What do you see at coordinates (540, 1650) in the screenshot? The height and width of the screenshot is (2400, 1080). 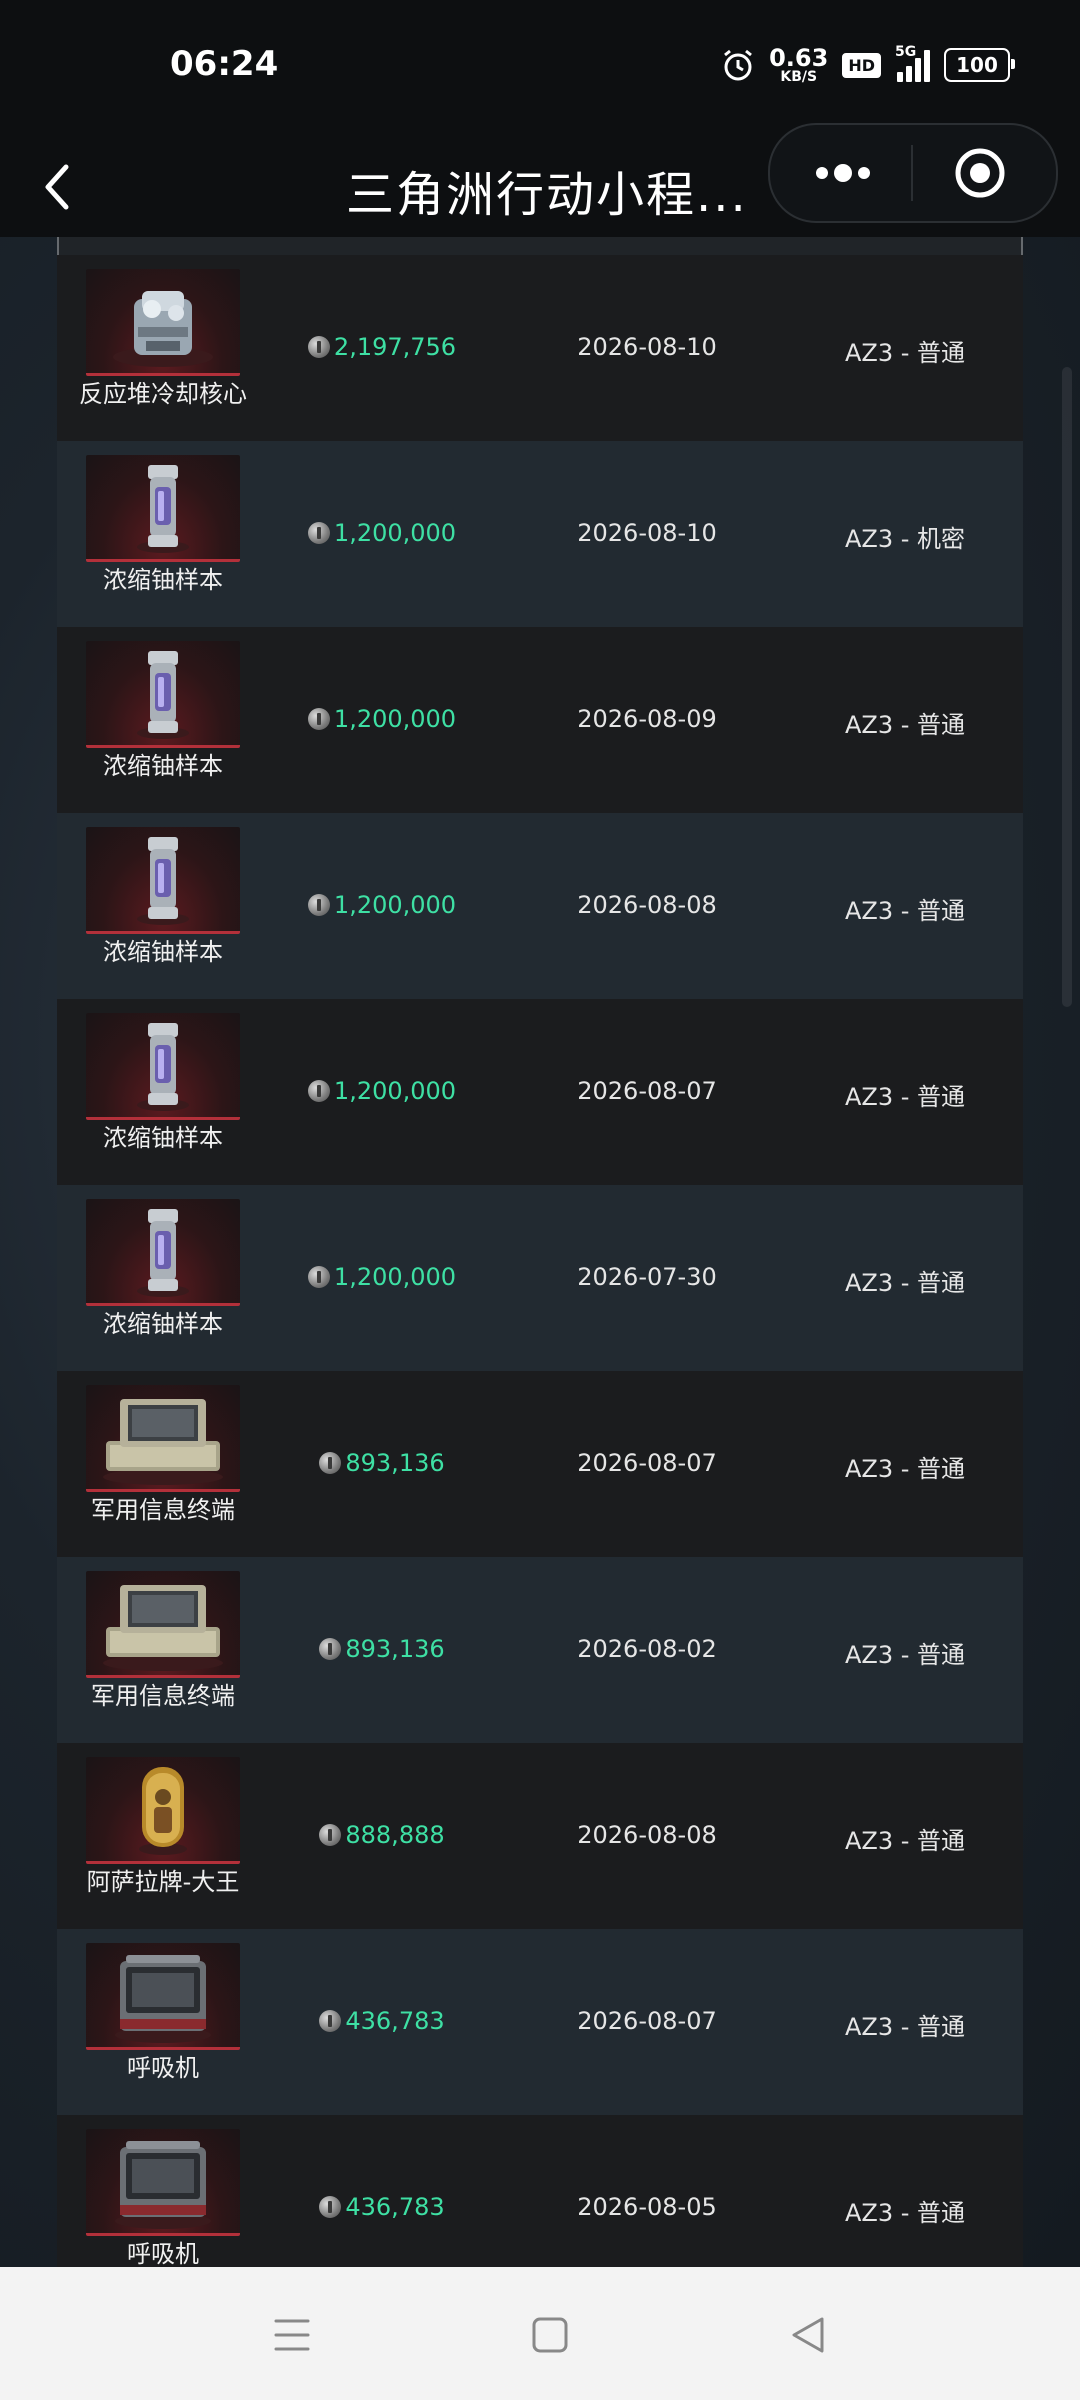 I see `table-row: 军用信息终端 893,136 2026-08-02 AZ3 - 普通` at bounding box center [540, 1650].